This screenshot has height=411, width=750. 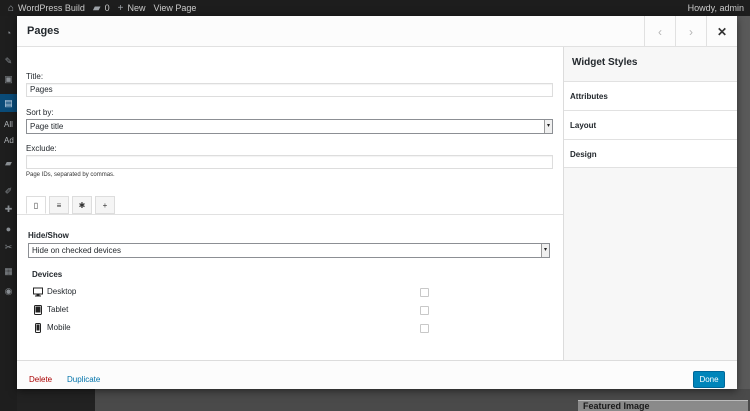 What do you see at coordinates (11, 8) in the screenshot?
I see `home-icon: ⌂` at bounding box center [11, 8].